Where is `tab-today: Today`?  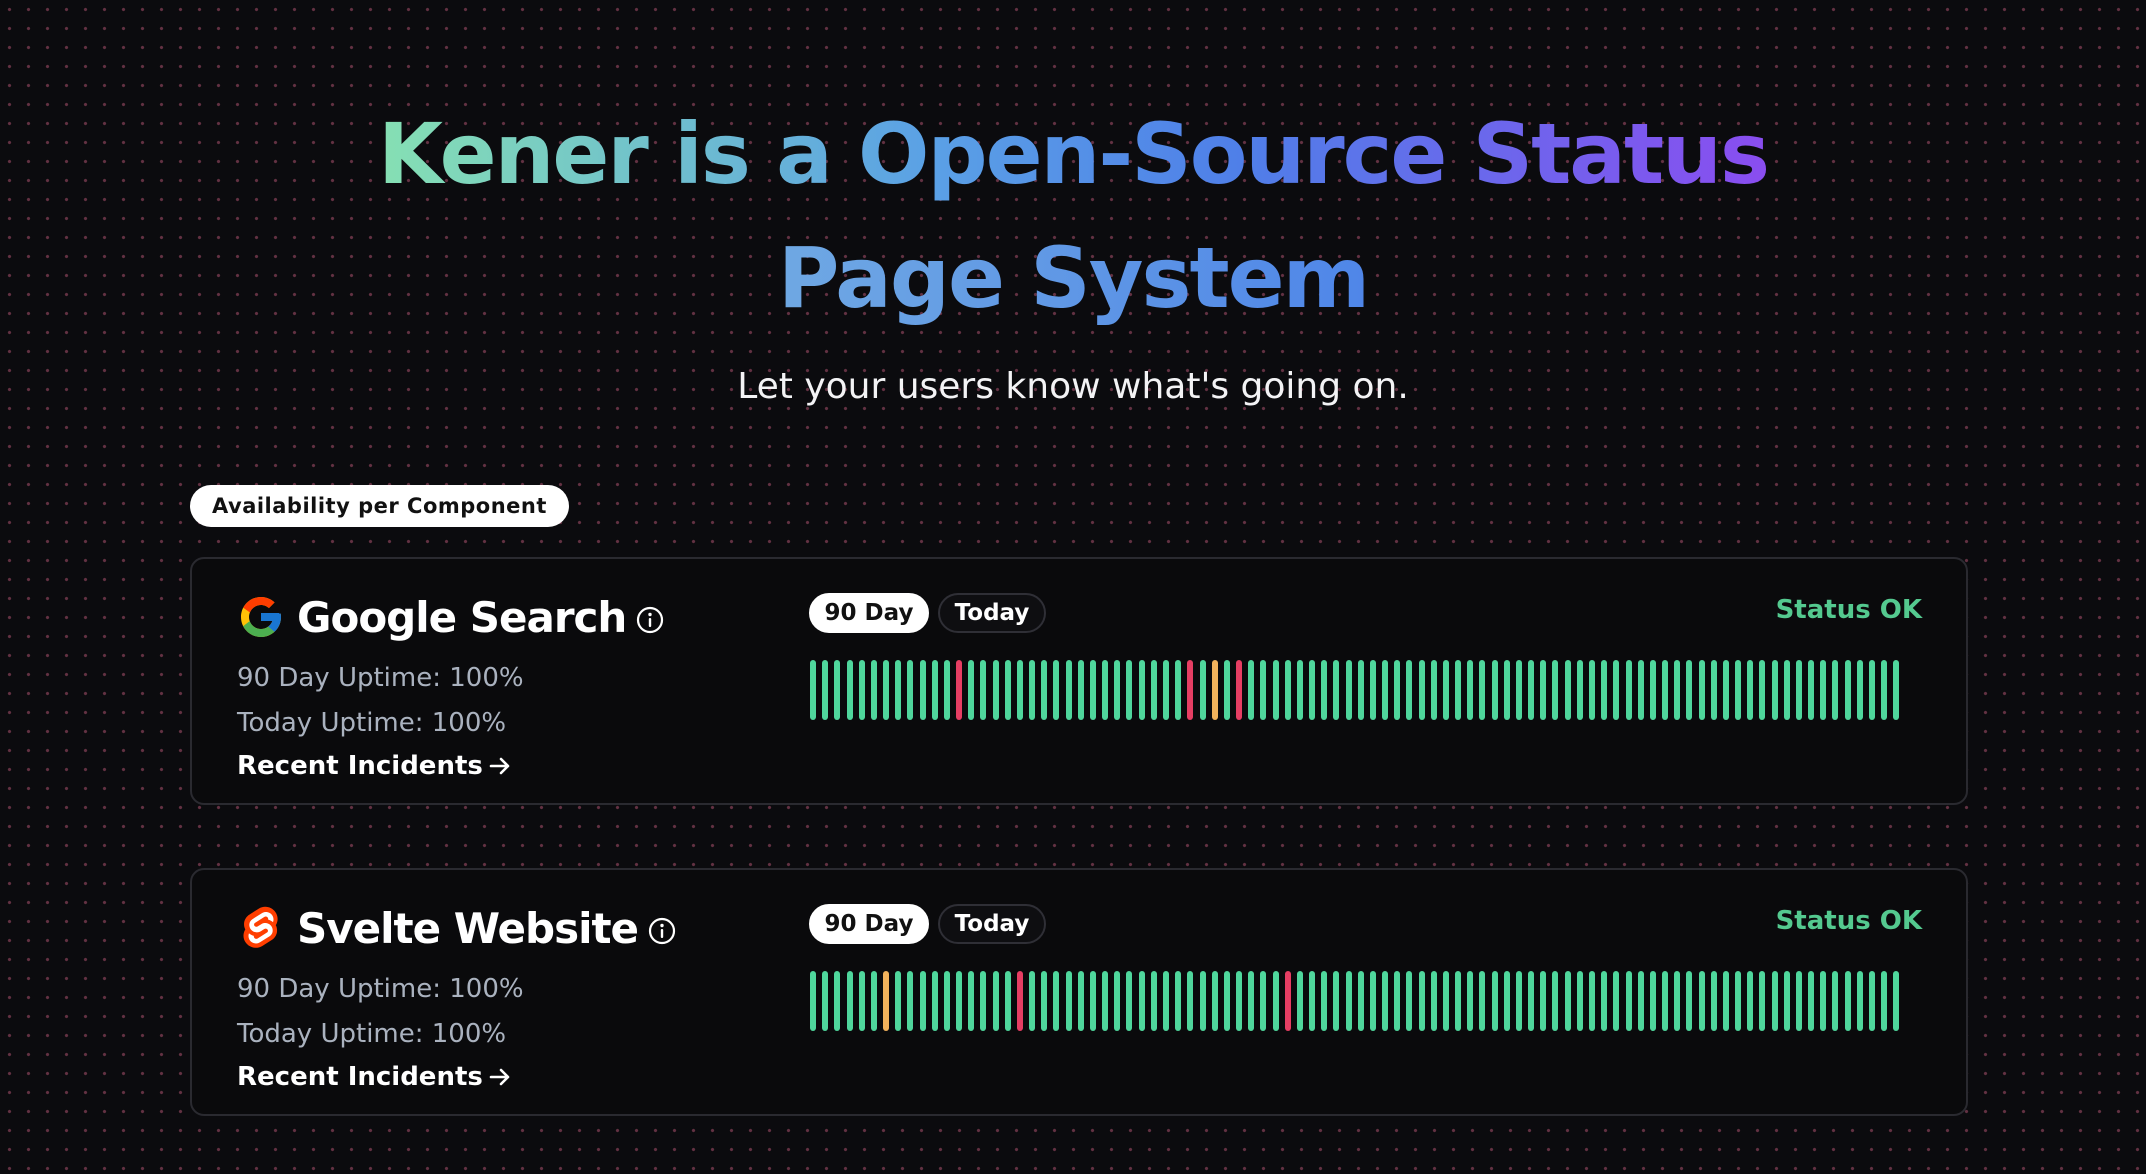
tab-today: Today is located at coordinates (992, 613).